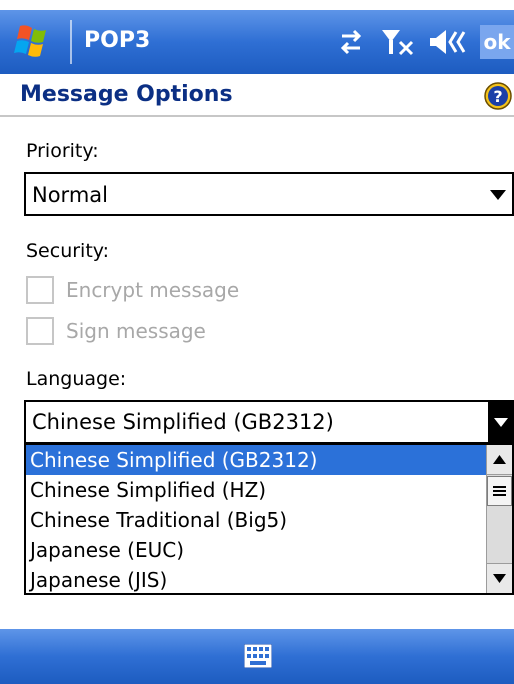 This screenshot has width=514, height=684. Describe the element at coordinates (68, 251) in the screenshot. I see `security-label: Security:` at that location.